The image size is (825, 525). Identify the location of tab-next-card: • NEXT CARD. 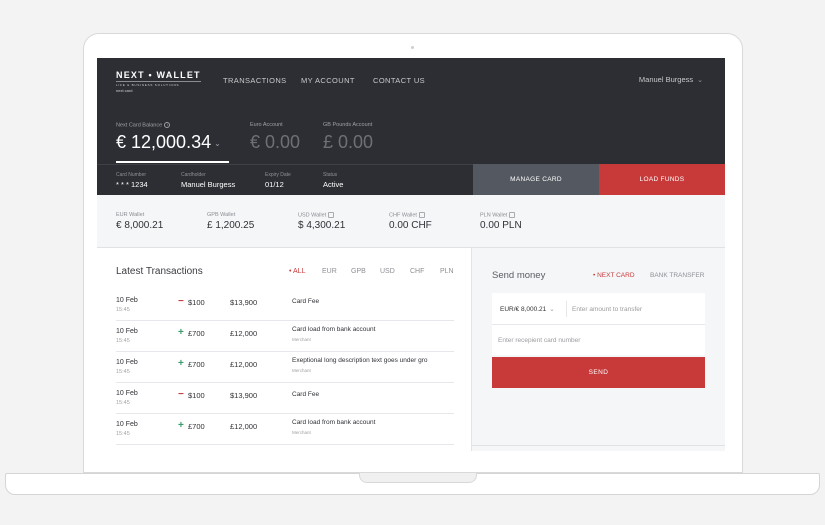
(614, 275).